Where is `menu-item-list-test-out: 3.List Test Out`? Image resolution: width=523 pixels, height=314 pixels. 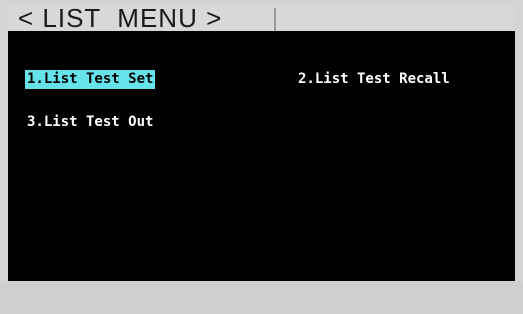 menu-item-list-test-out: 3.List Test Out is located at coordinates (90, 122).